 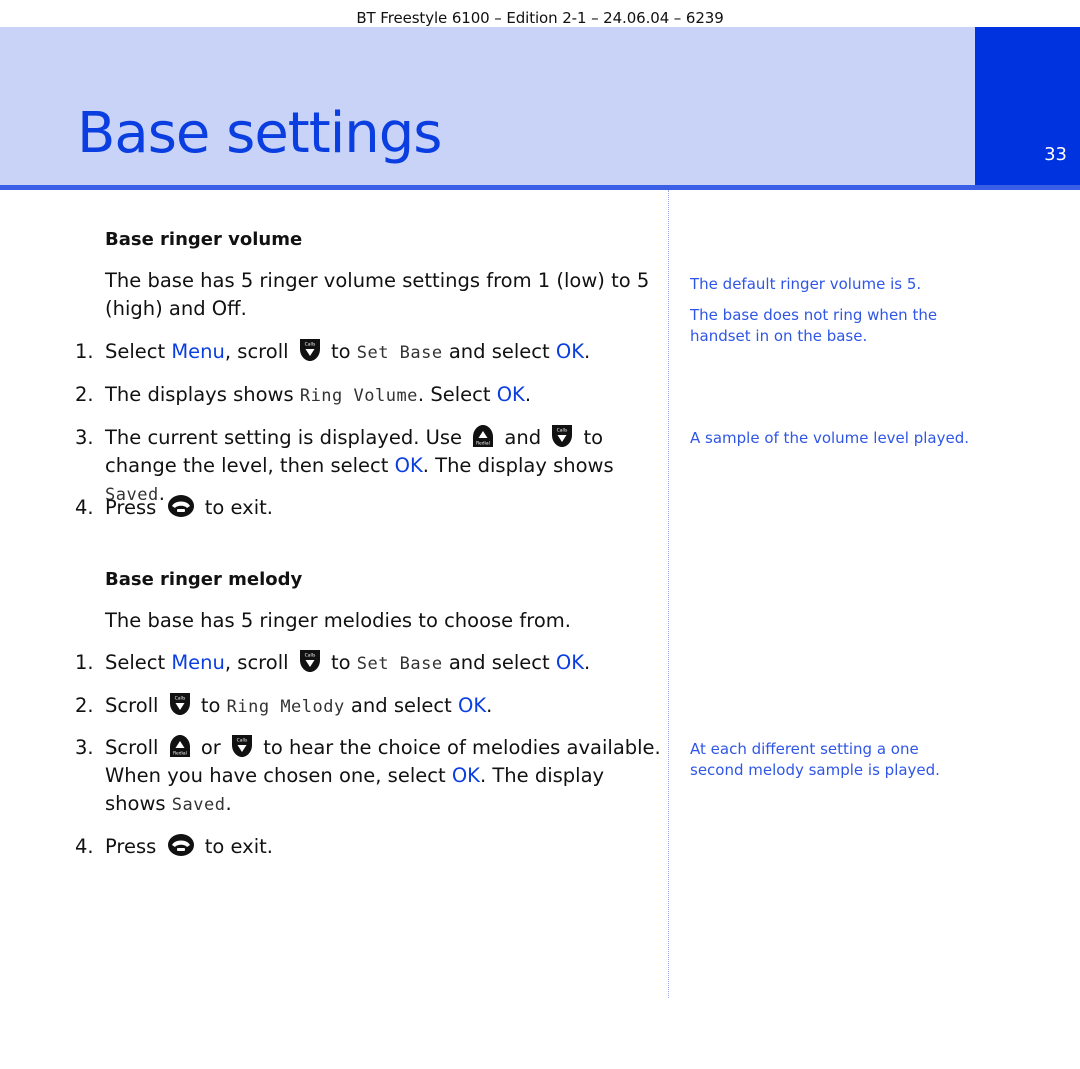 I want to click on display-text: Ring Volume, so click(x=358, y=396).